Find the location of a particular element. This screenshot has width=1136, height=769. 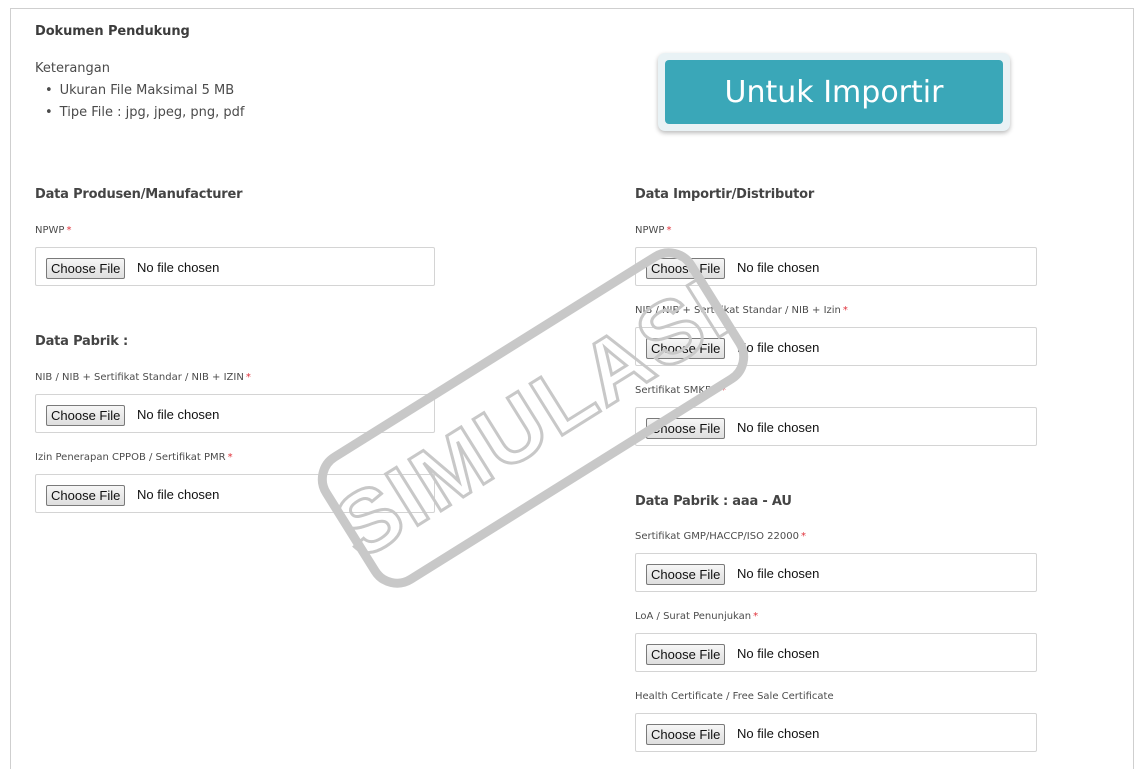

factory-cppob-label: Izin Penerapan CPPOB / Sertifikat PMR * is located at coordinates (134, 457).